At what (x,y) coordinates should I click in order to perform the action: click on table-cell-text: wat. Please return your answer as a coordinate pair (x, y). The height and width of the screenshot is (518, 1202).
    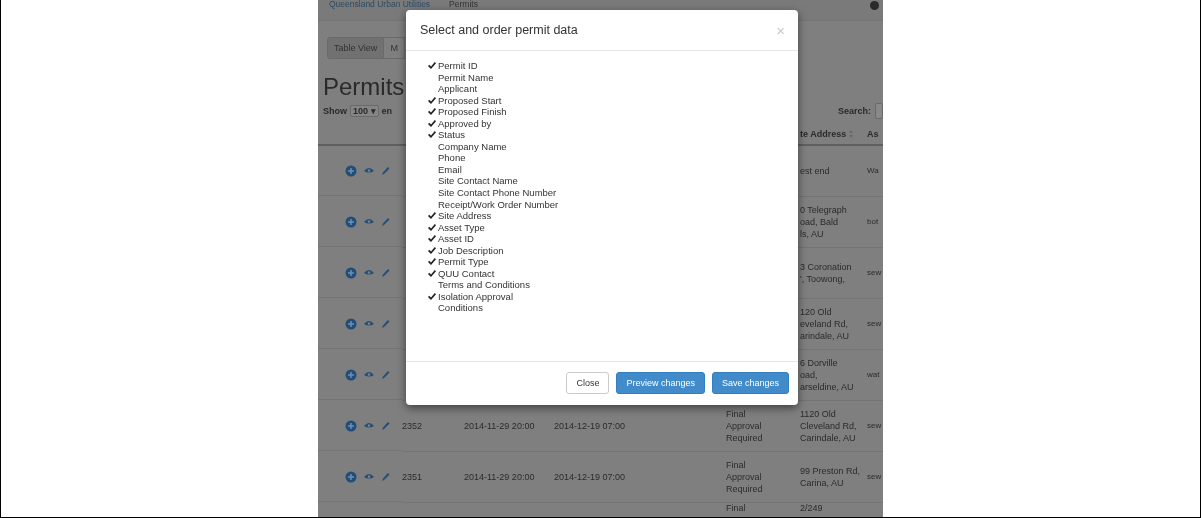
    Looking at the image, I should click on (874, 375).